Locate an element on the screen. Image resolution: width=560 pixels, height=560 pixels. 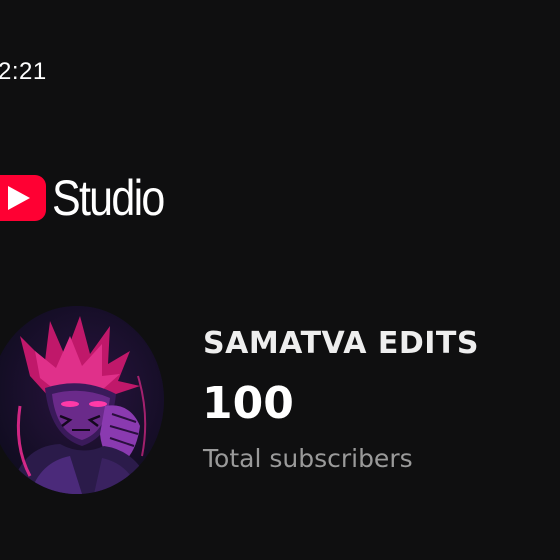
youtube-play-icon is located at coordinates (23, 198).